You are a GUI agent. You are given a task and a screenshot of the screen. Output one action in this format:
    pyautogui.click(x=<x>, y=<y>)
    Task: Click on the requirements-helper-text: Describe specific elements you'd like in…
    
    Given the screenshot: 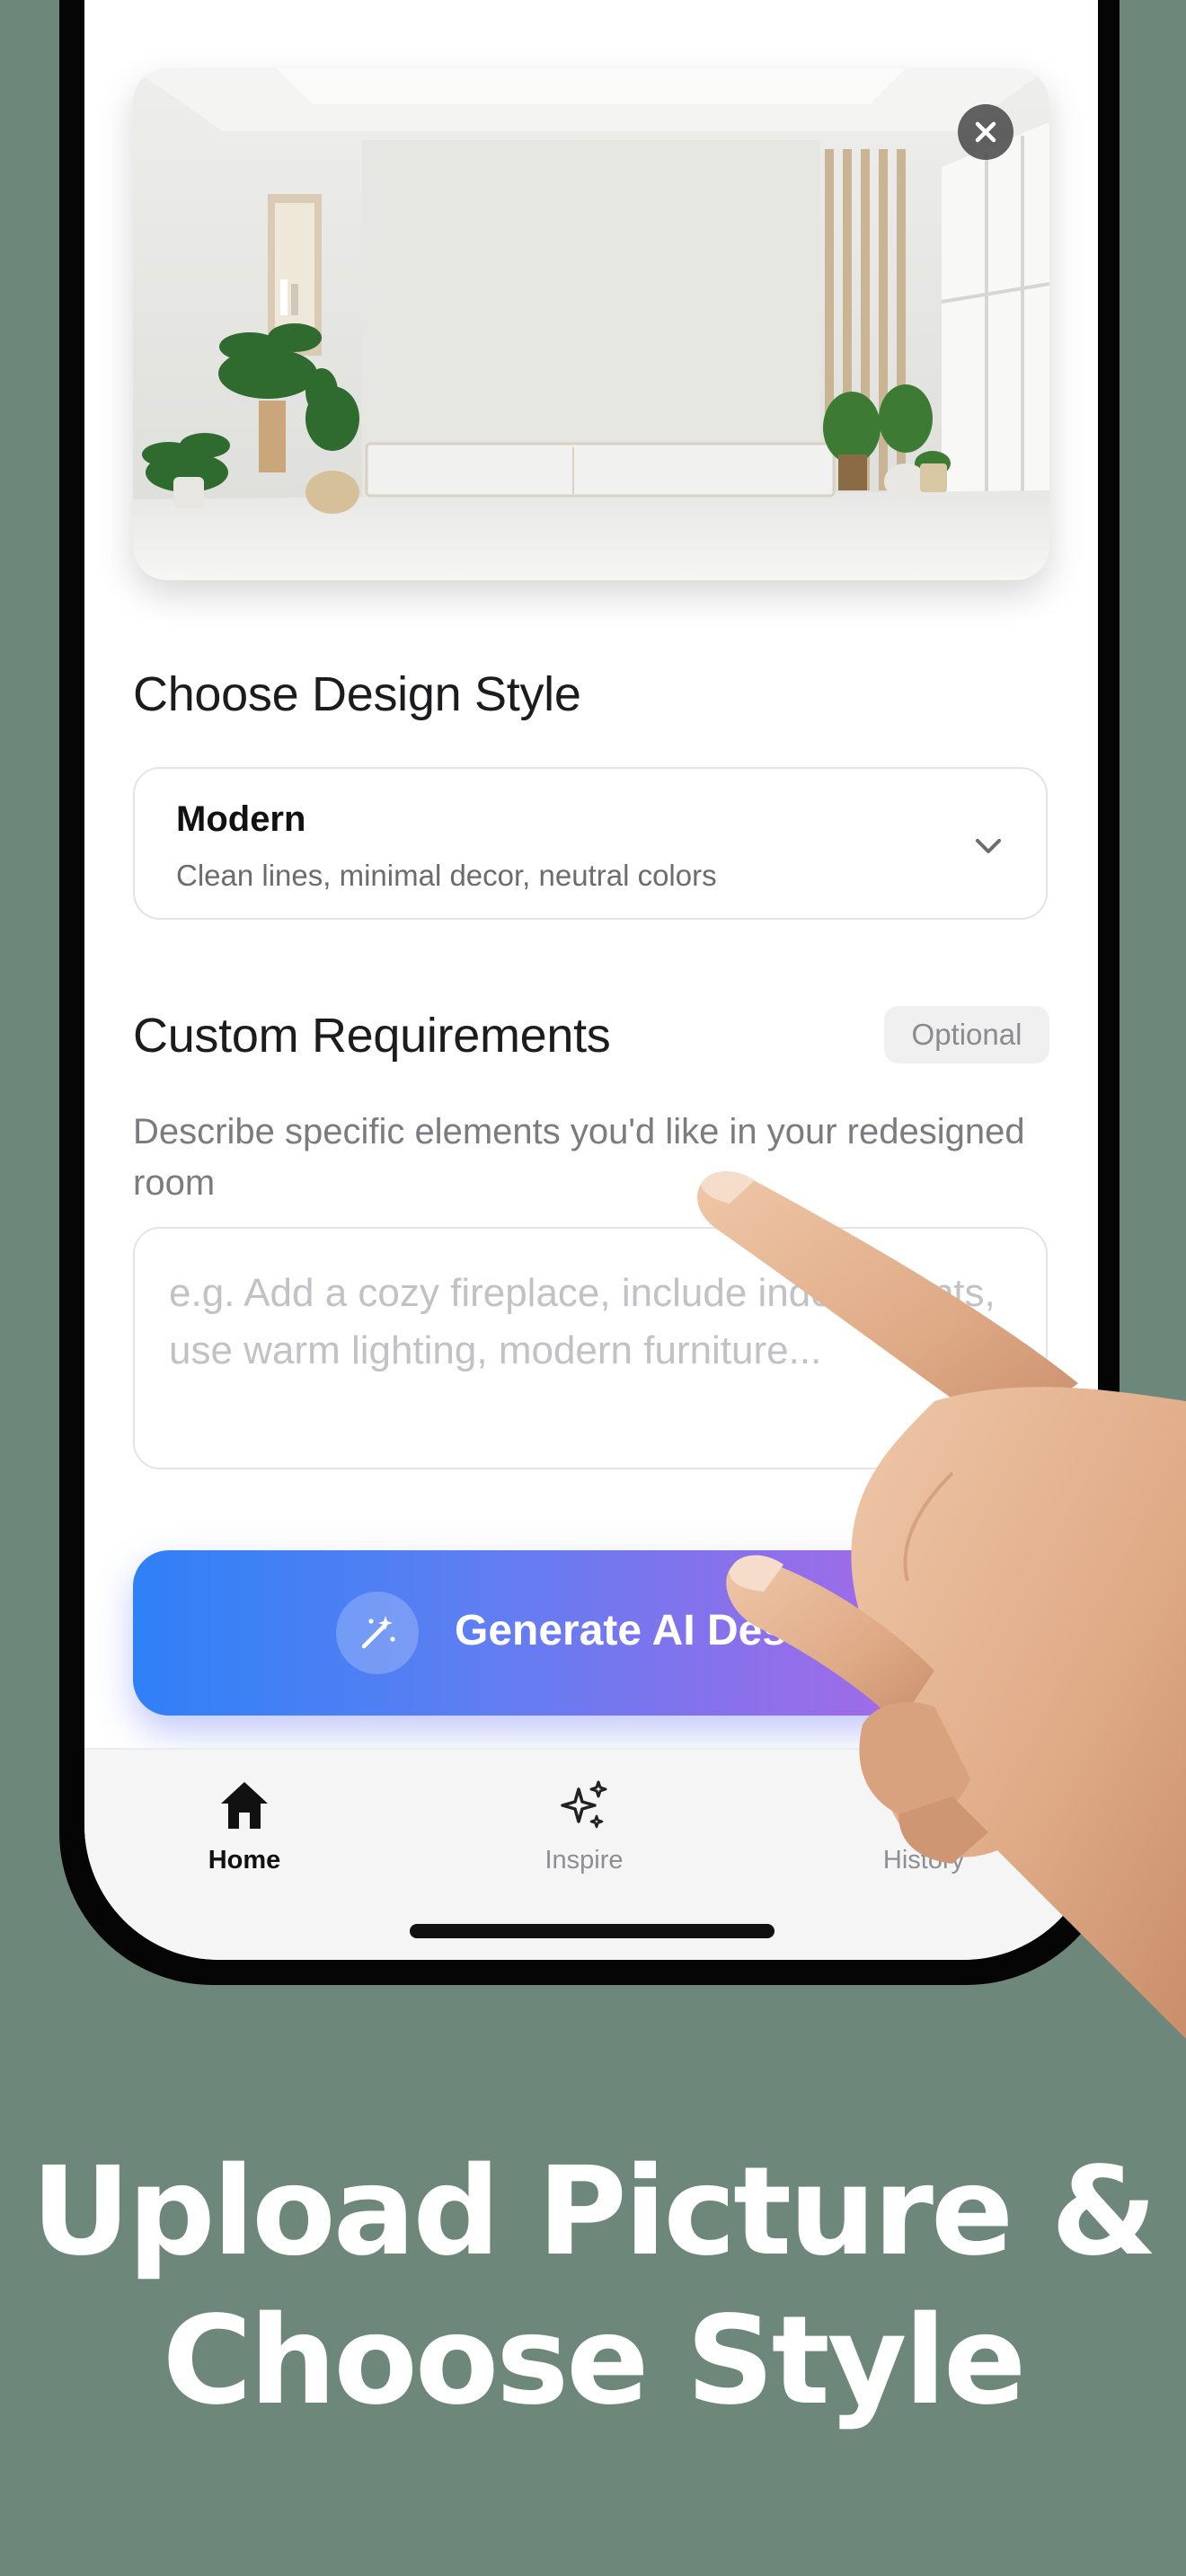 What is the action you would take?
    pyautogui.click(x=579, y=1157)
    